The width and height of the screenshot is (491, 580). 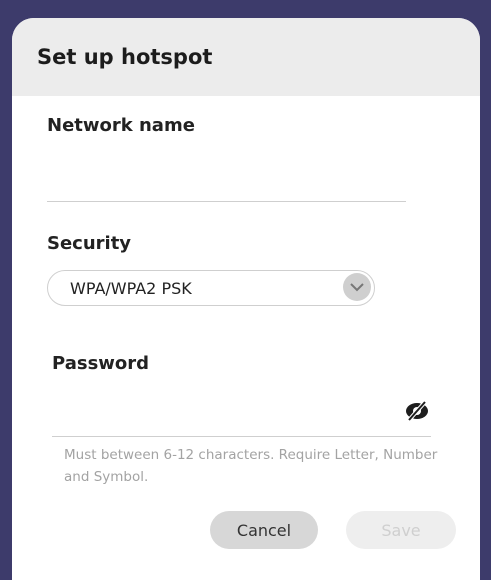 I want to click on password-input, so click(x=241, y=413).